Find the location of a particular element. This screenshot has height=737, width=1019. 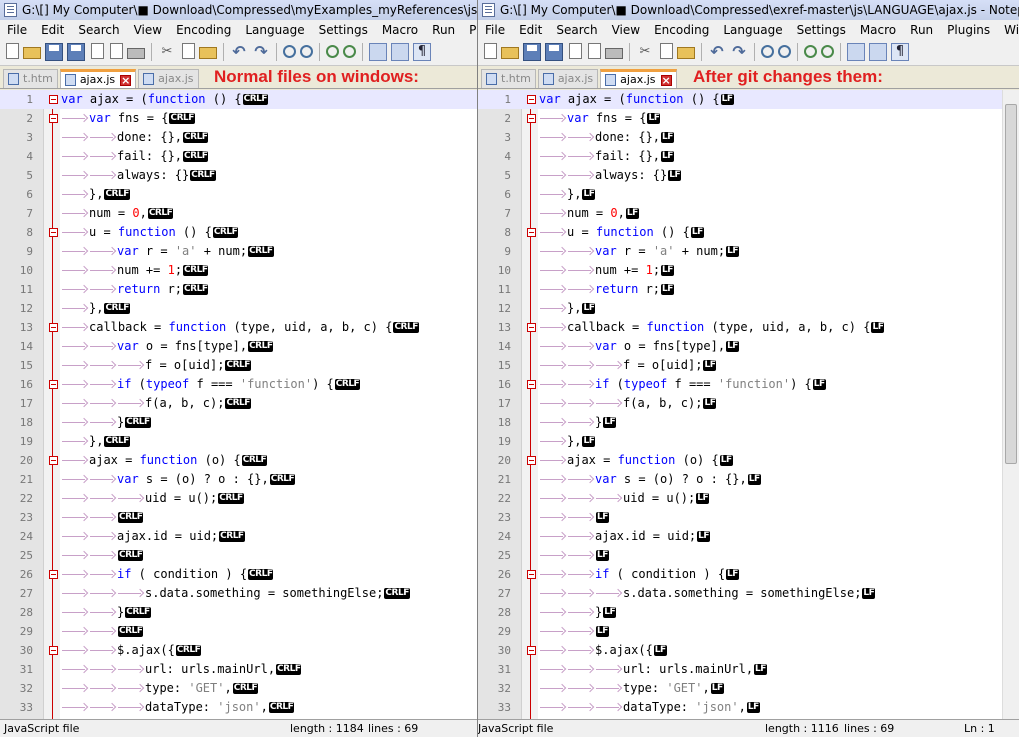

code-line: 33 dataType: 'json', LF is located at coordinates (748, 707).